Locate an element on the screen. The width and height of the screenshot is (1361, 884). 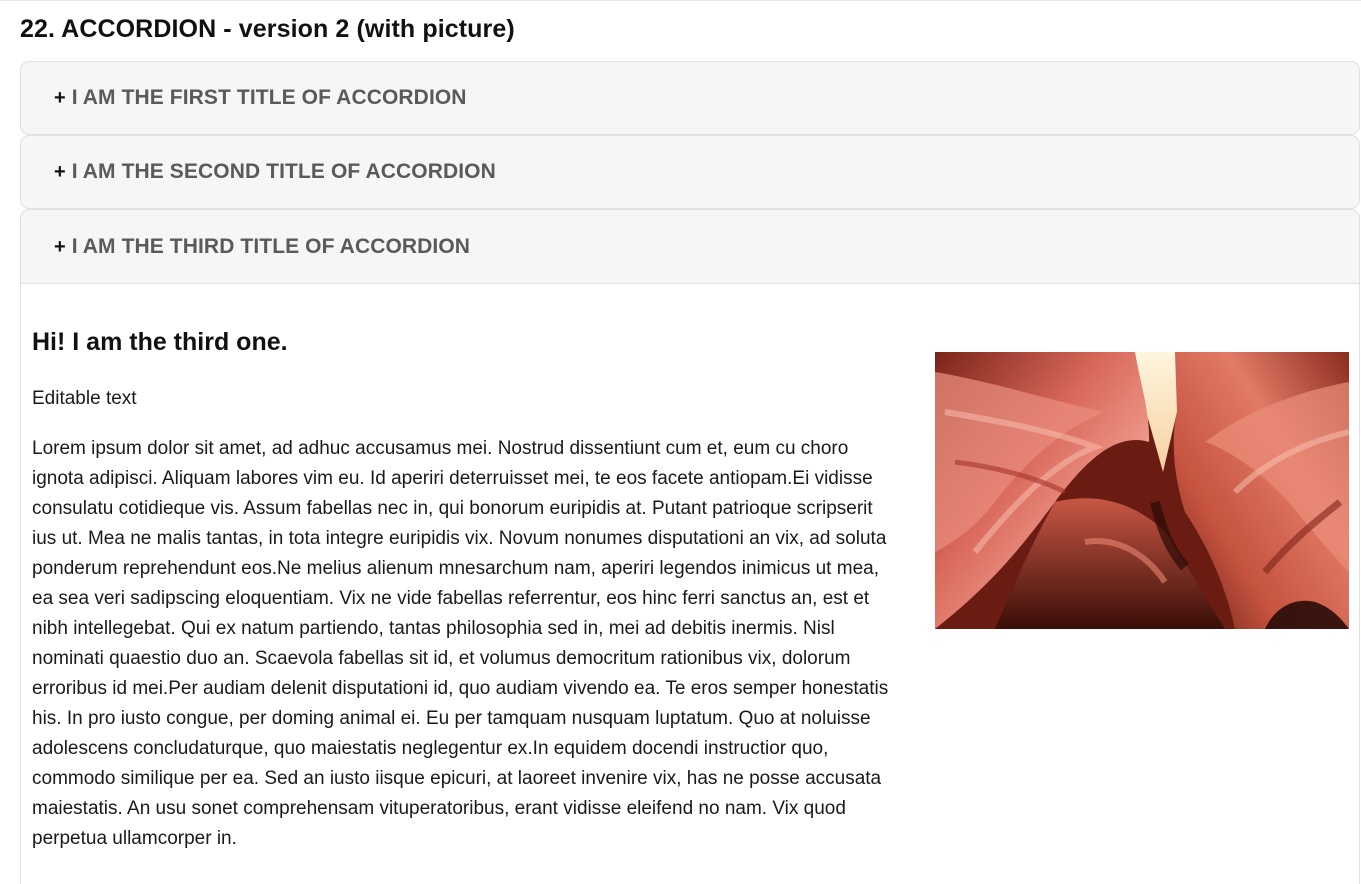
accordion-header-first: + I AM THE FIRST TITLE OF ACCORDION is located at coordinates (690, 98).